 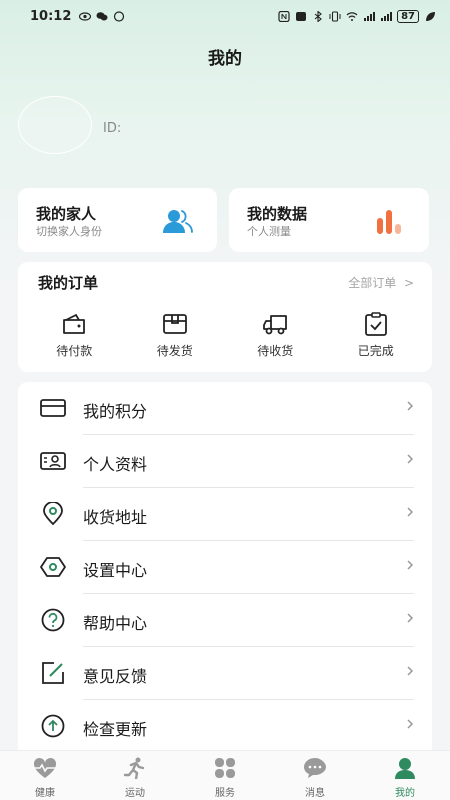 What do you see at coordinates (53, 673) in the screenshot?
I see `feedback-edit-icon` at bounding box center [53, 673].